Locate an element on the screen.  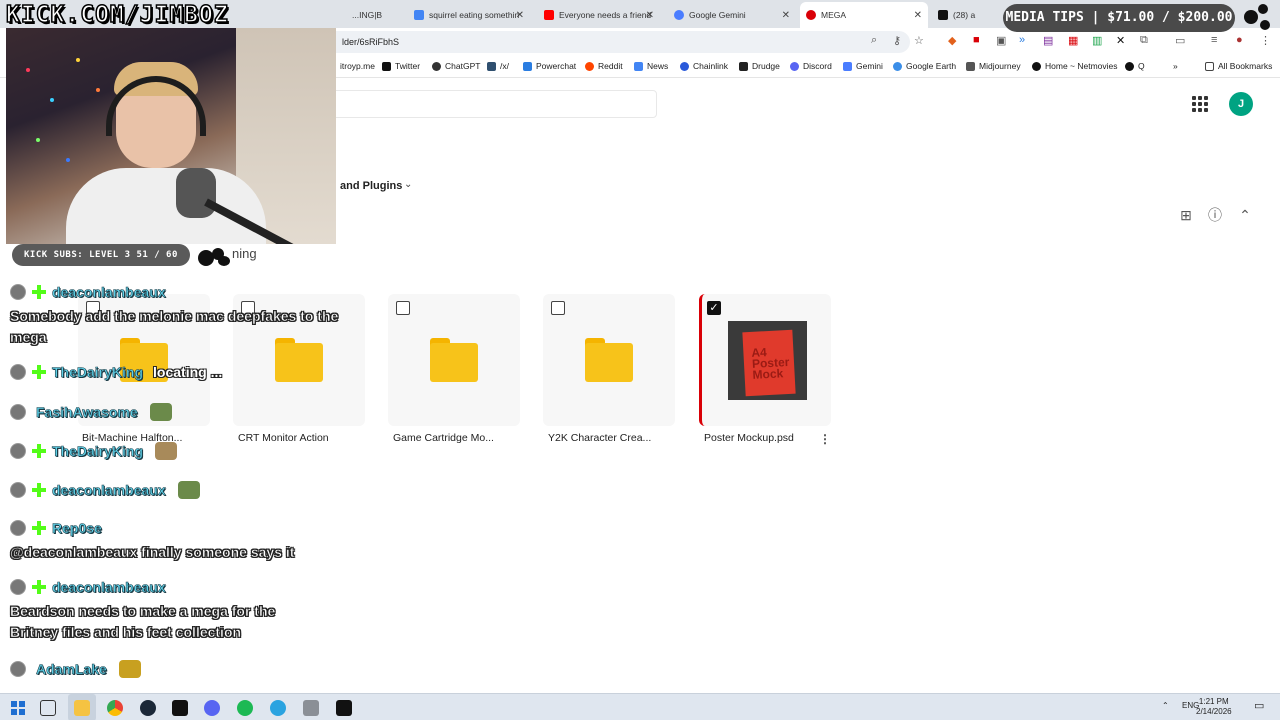
extension-icon: ▦ is located at coordinates (1073, 40).